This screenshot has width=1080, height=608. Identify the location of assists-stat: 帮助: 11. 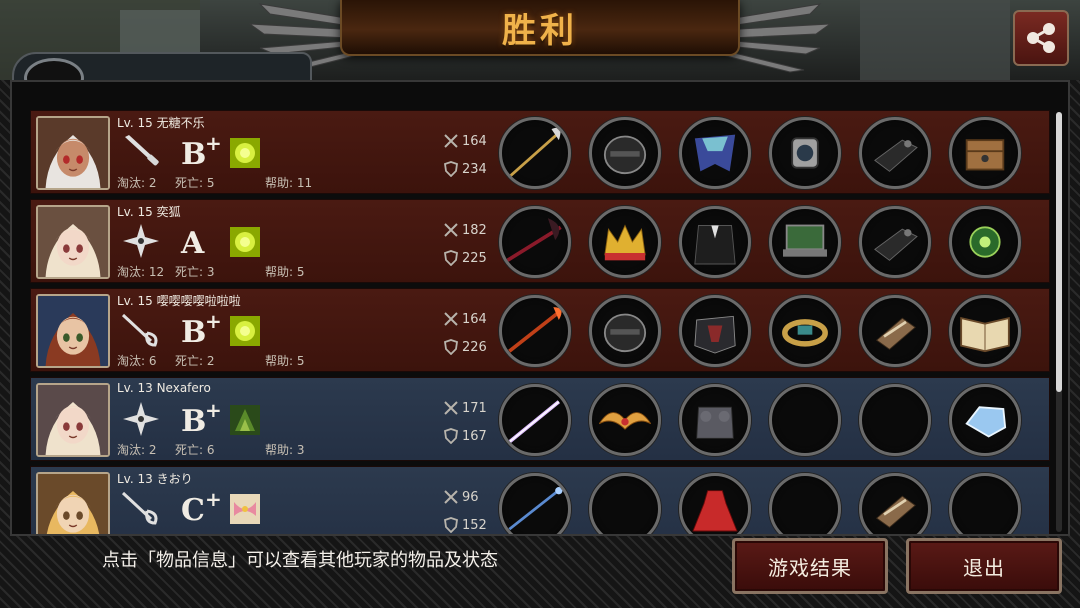
(289, 183).